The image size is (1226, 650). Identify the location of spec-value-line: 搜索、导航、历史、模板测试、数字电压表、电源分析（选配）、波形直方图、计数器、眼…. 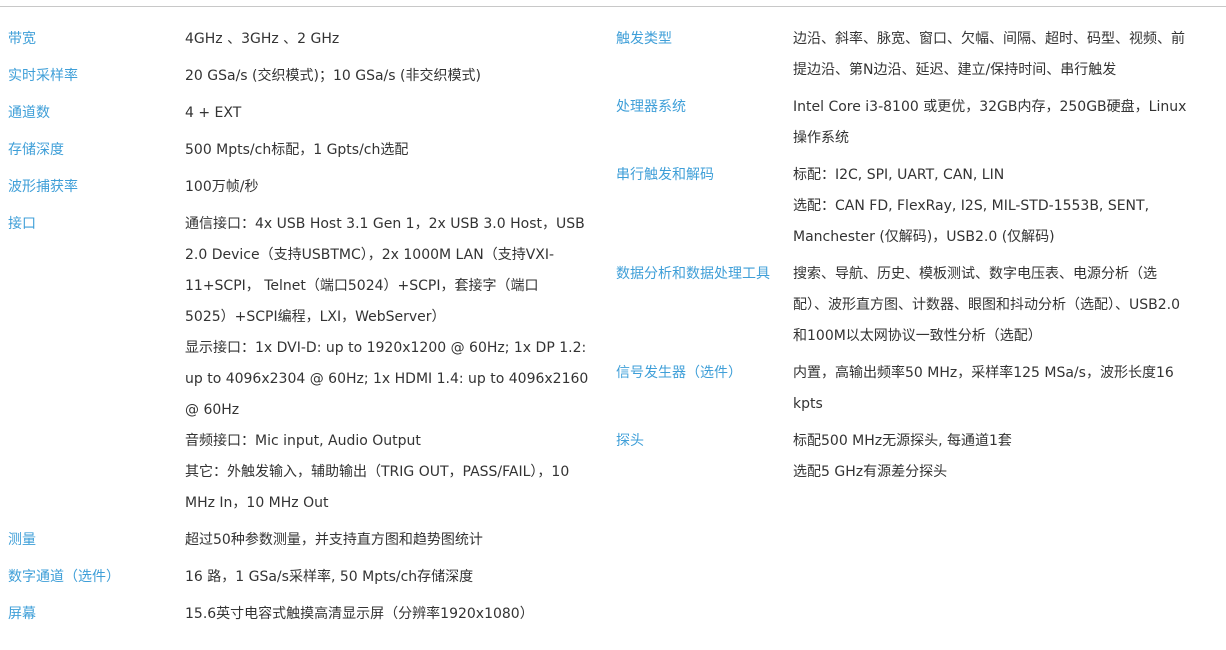
(987, 305).